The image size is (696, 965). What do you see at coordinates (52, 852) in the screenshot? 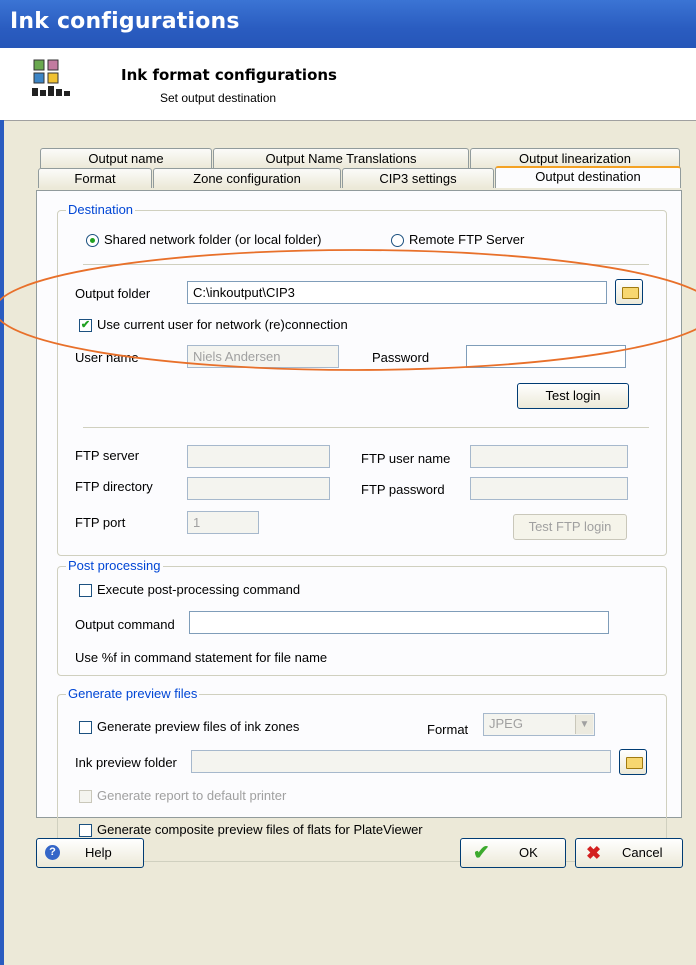
I see `help-icon: ?` at bounding box center [52, 852].